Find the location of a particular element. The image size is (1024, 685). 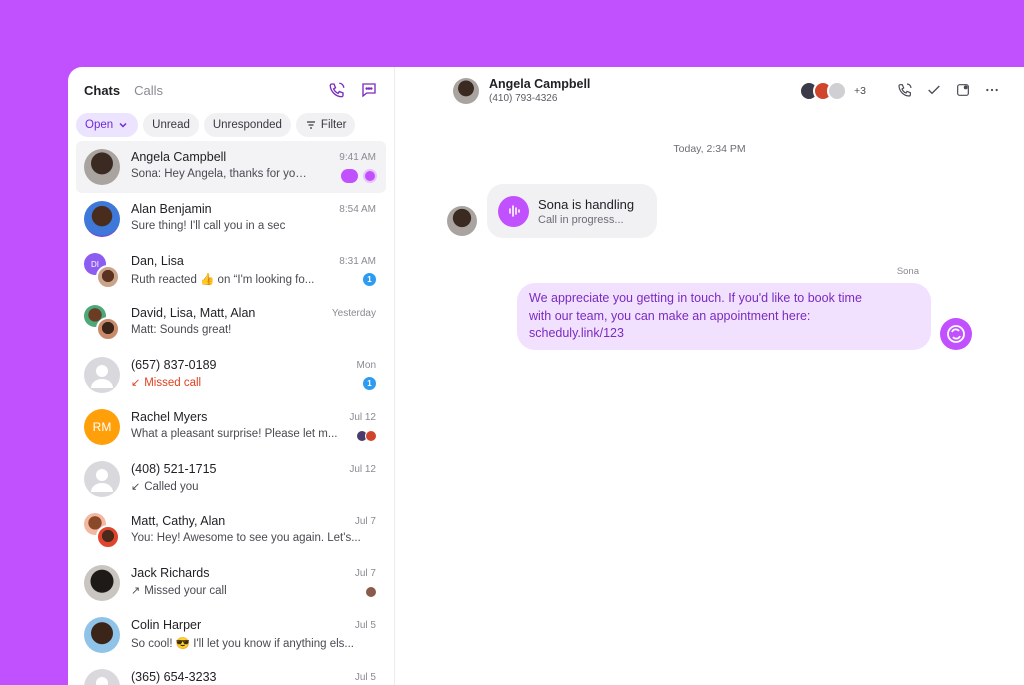

filter-unread: Unread is located at coordinates (171, 125).